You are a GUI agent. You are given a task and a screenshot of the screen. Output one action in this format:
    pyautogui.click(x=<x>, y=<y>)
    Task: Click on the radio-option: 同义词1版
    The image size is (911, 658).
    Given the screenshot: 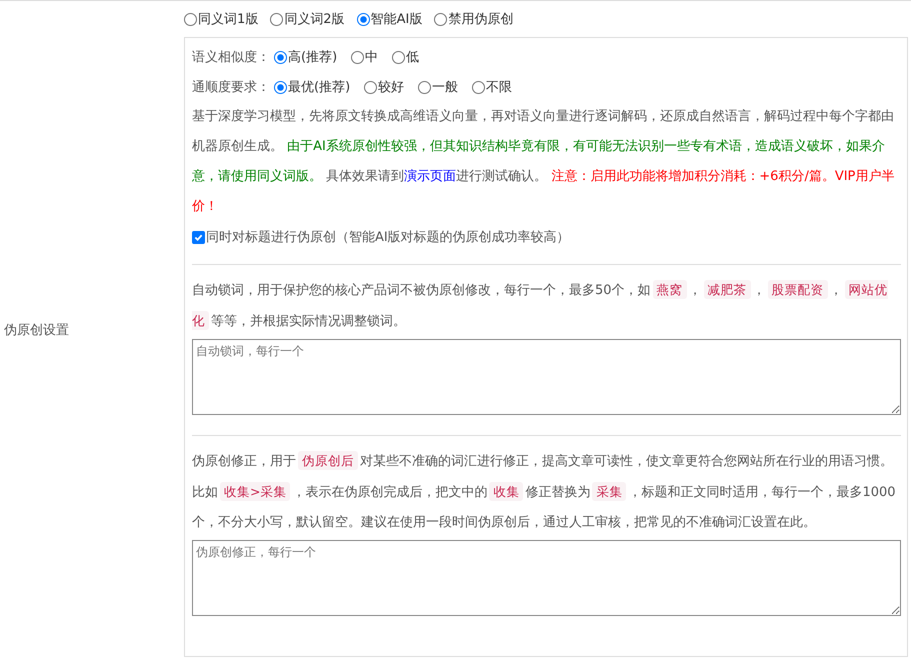 What is the action you would take?
    pyautogui.click(x=221, y=19)
    